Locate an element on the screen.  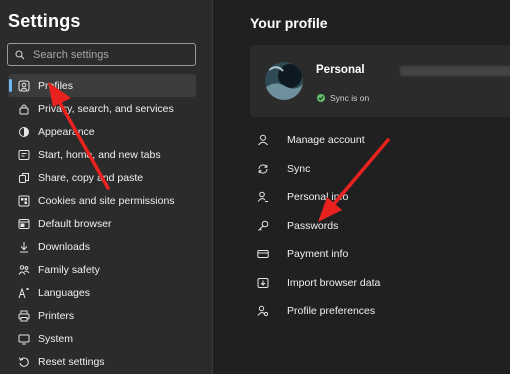
sync-status: Sync is on is located at coordinates (343, 98).